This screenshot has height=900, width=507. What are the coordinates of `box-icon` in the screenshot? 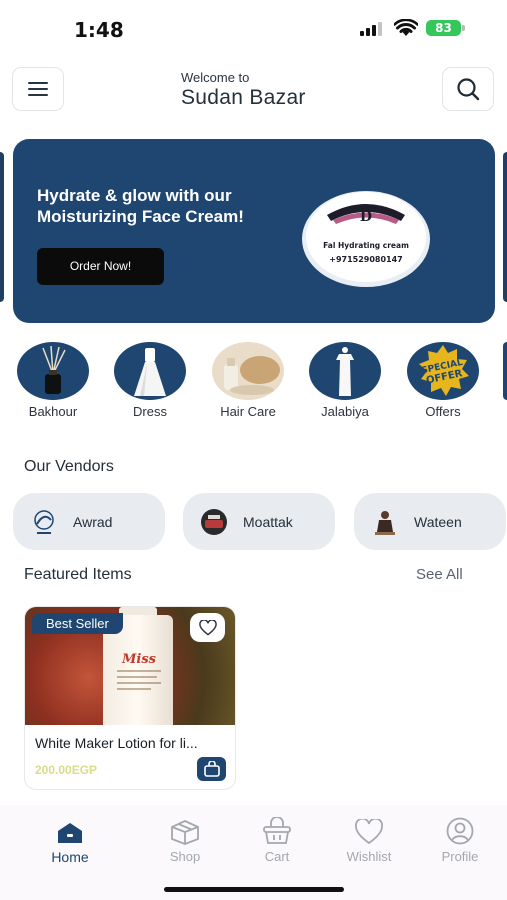 It's located at (185, 832).